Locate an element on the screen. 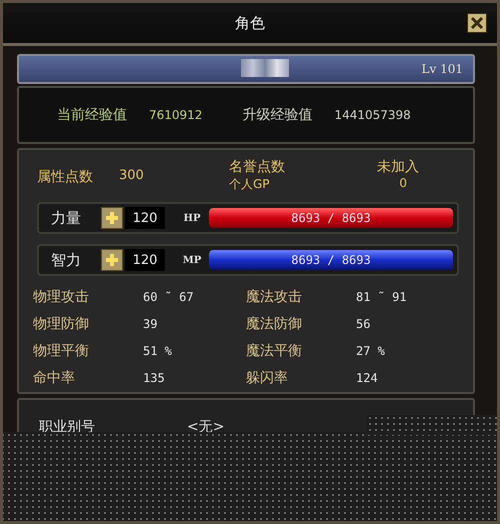  honor-label: 个人GP is located at coordinates (249, 184).